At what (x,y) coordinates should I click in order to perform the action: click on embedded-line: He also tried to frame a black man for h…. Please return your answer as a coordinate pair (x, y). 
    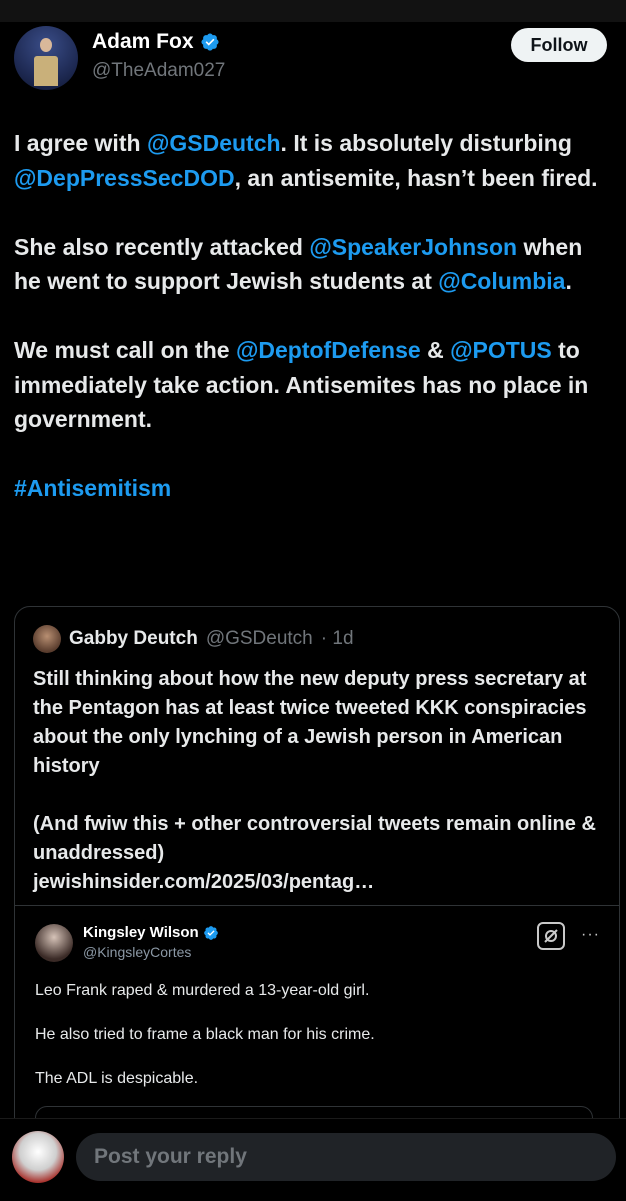
    Looking at the image, I should click on (205, 1034).